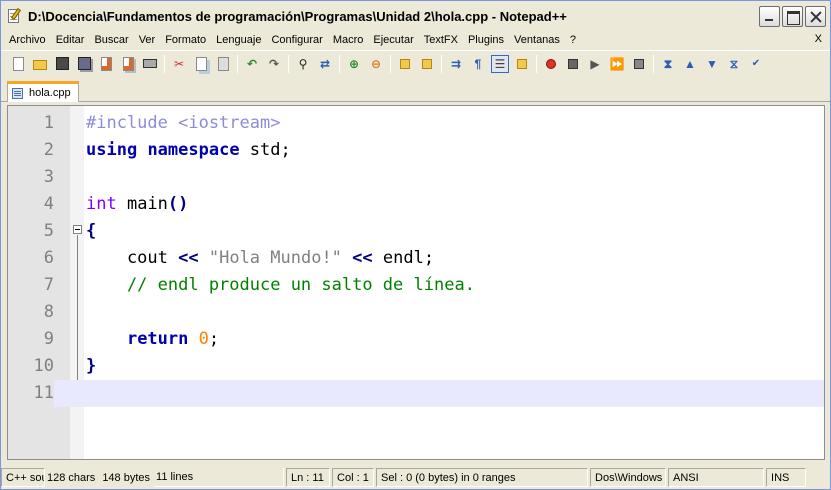 This screenshot has width=831, height=490. What do you see at coordinates (354, 64) in the screenshot?
I see `zoom-in-icon: ⊕` at bounding box center [354, 64].